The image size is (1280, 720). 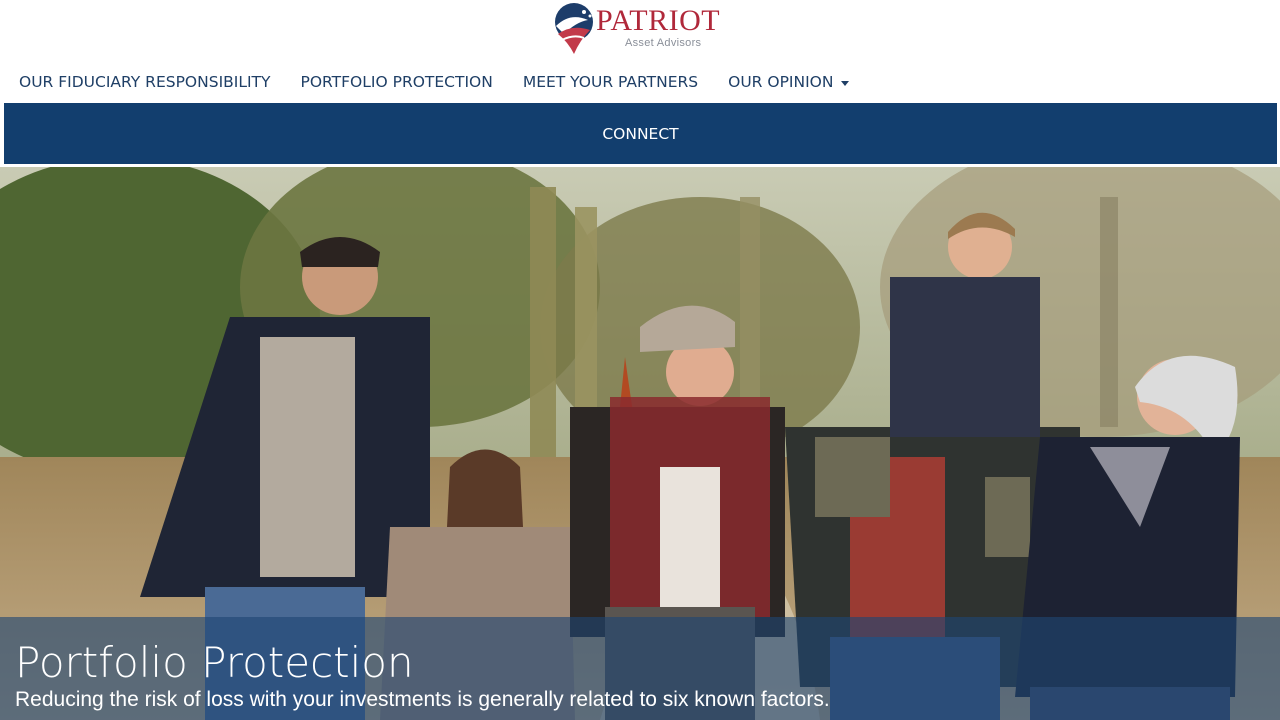 What do you see at coordinates (845, 83) in the screenshot?
I see `caret-down-icon` at bounding box center [845, 83].